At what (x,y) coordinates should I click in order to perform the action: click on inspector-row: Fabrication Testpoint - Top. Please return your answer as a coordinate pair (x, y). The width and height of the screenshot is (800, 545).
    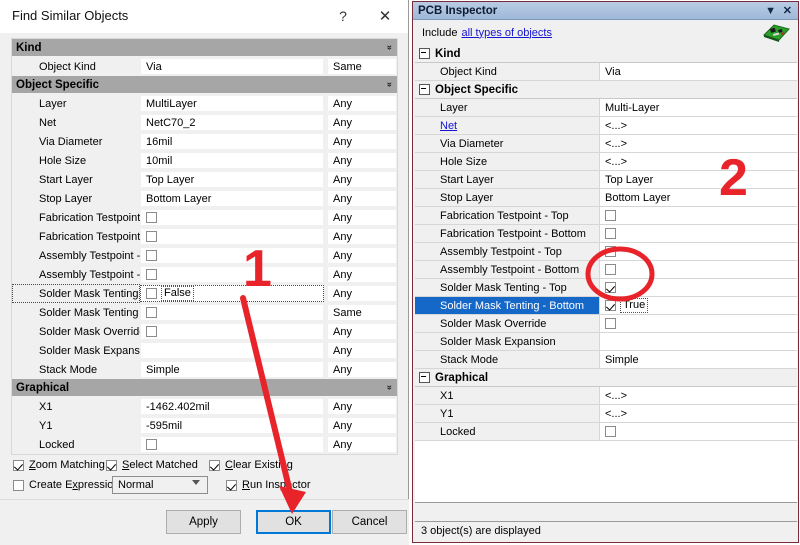
    Looking at the image, I should click on (606, 216).